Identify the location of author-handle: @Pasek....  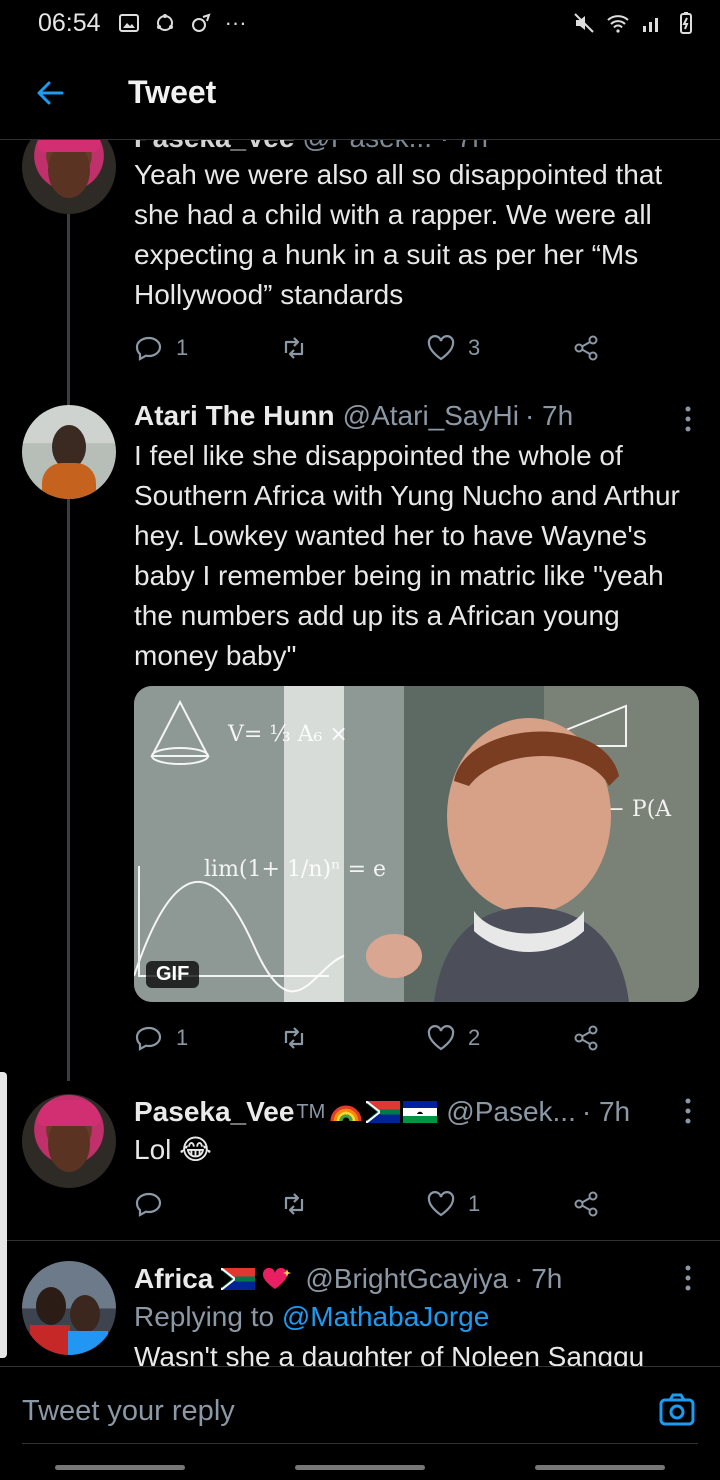
(511, 1111).